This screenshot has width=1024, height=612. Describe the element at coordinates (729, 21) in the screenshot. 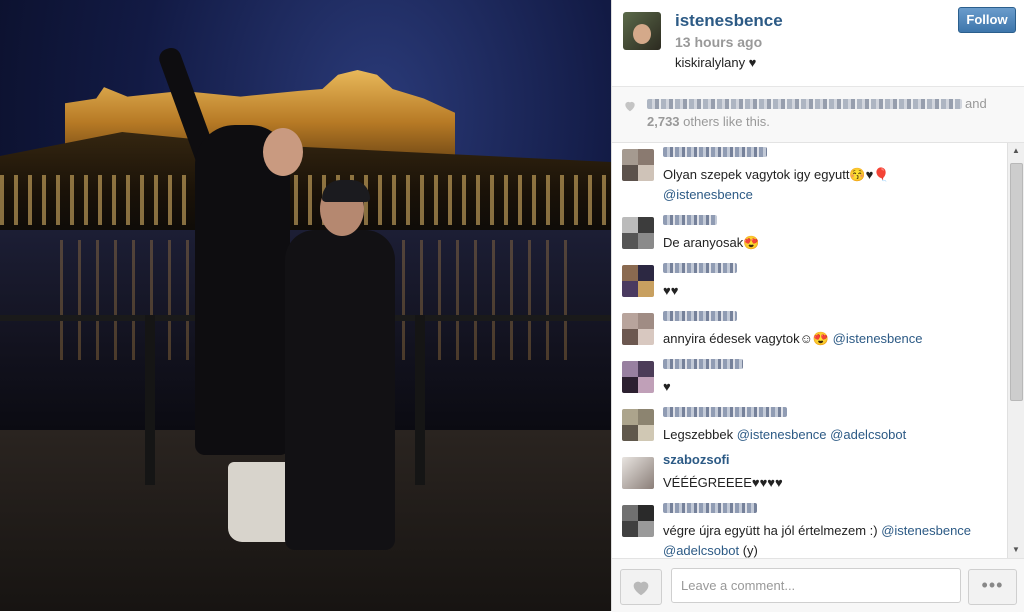

I see `username: istenesbence` at that location.